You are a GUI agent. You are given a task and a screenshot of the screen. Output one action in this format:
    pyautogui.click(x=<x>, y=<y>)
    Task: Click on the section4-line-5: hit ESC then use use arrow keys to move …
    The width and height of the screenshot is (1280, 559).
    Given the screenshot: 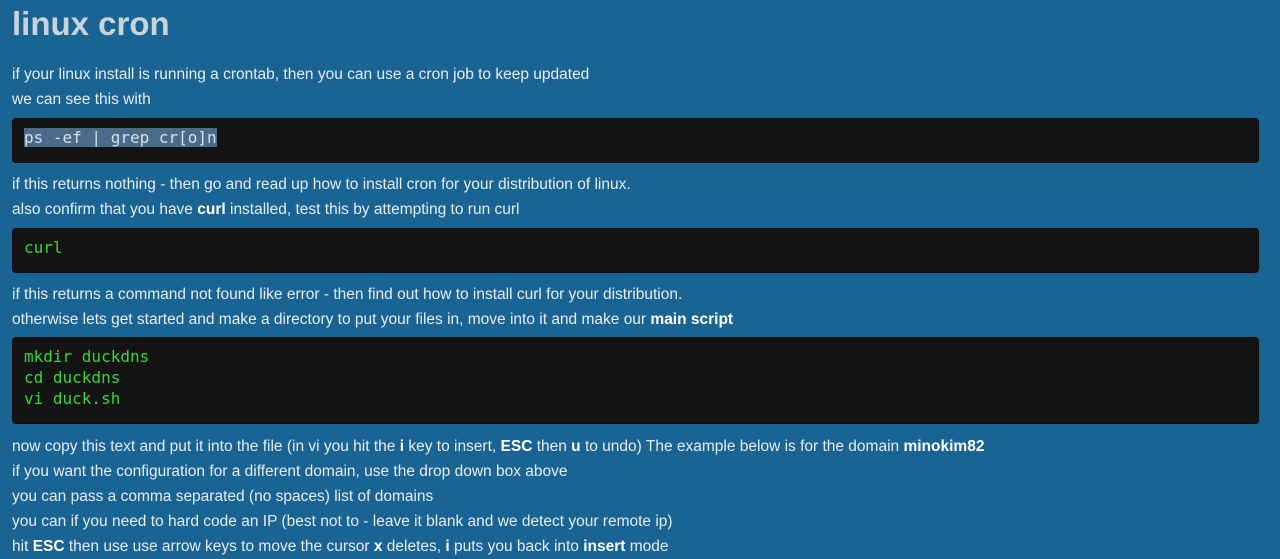 What is the action you would take?
    pyautogui.click(x=340, y=546)
    